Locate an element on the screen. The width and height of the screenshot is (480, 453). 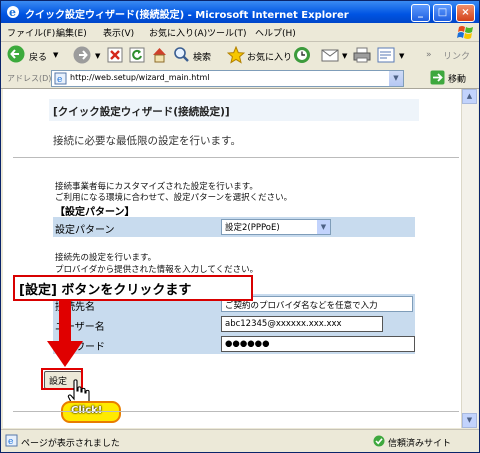
history-icon is located at coordinates (302, 55).